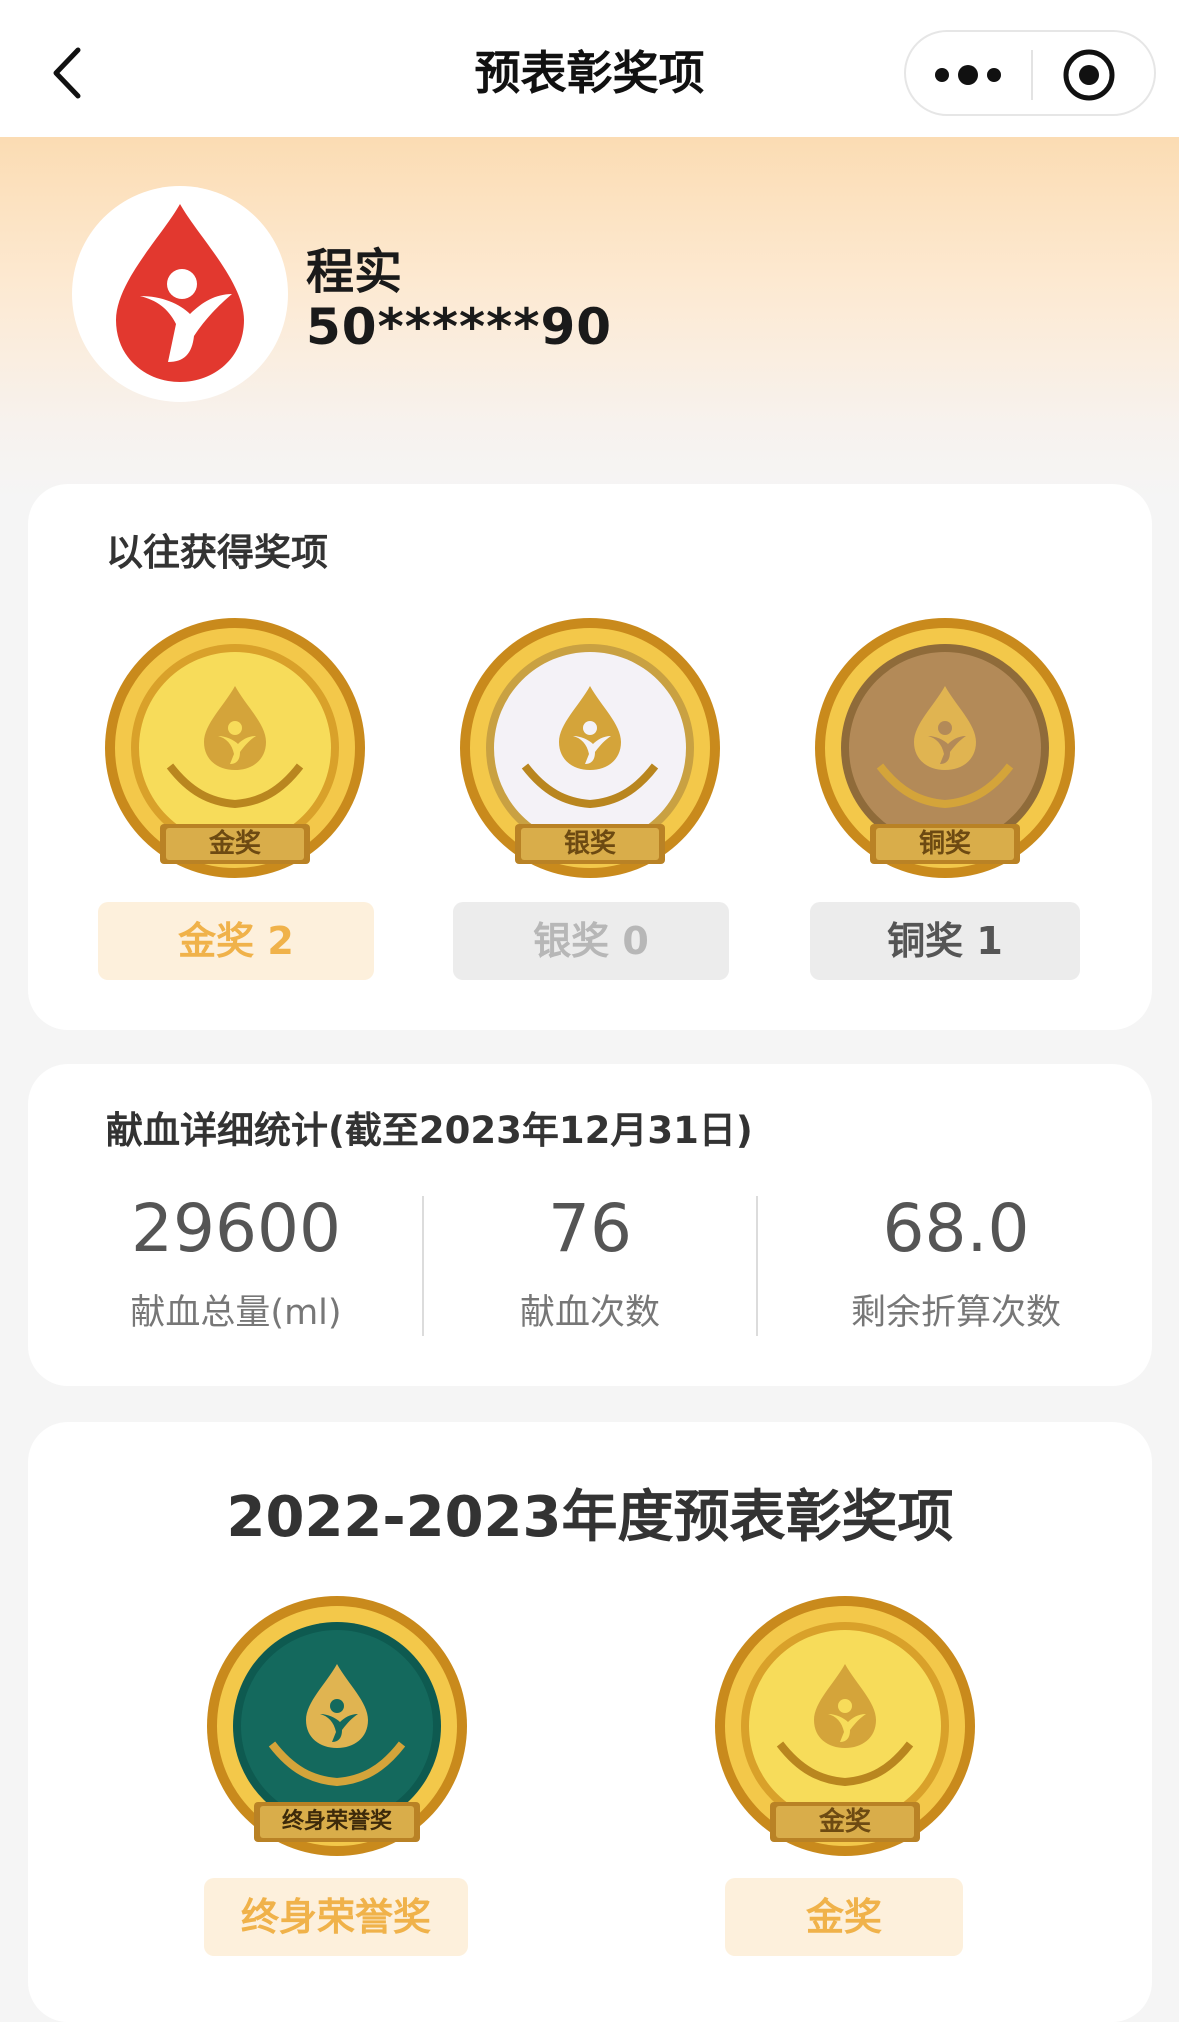 The width and height of the screenshot is (1179, 2022). Describe the element at coordinates (236, 941) in the screenshot. I see `gold-count-pill: 金奖 2` at that location.